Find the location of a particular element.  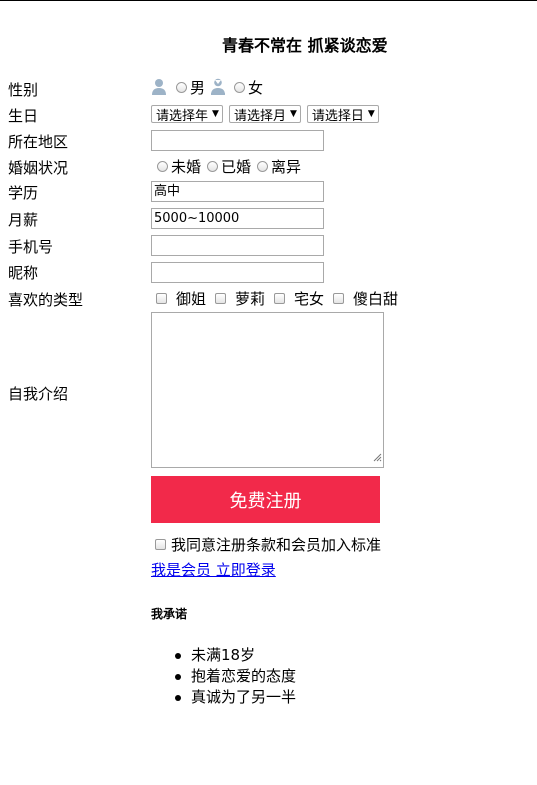

birth-year-select: 请选择年 ▼ is located at coordinates (187, 114).